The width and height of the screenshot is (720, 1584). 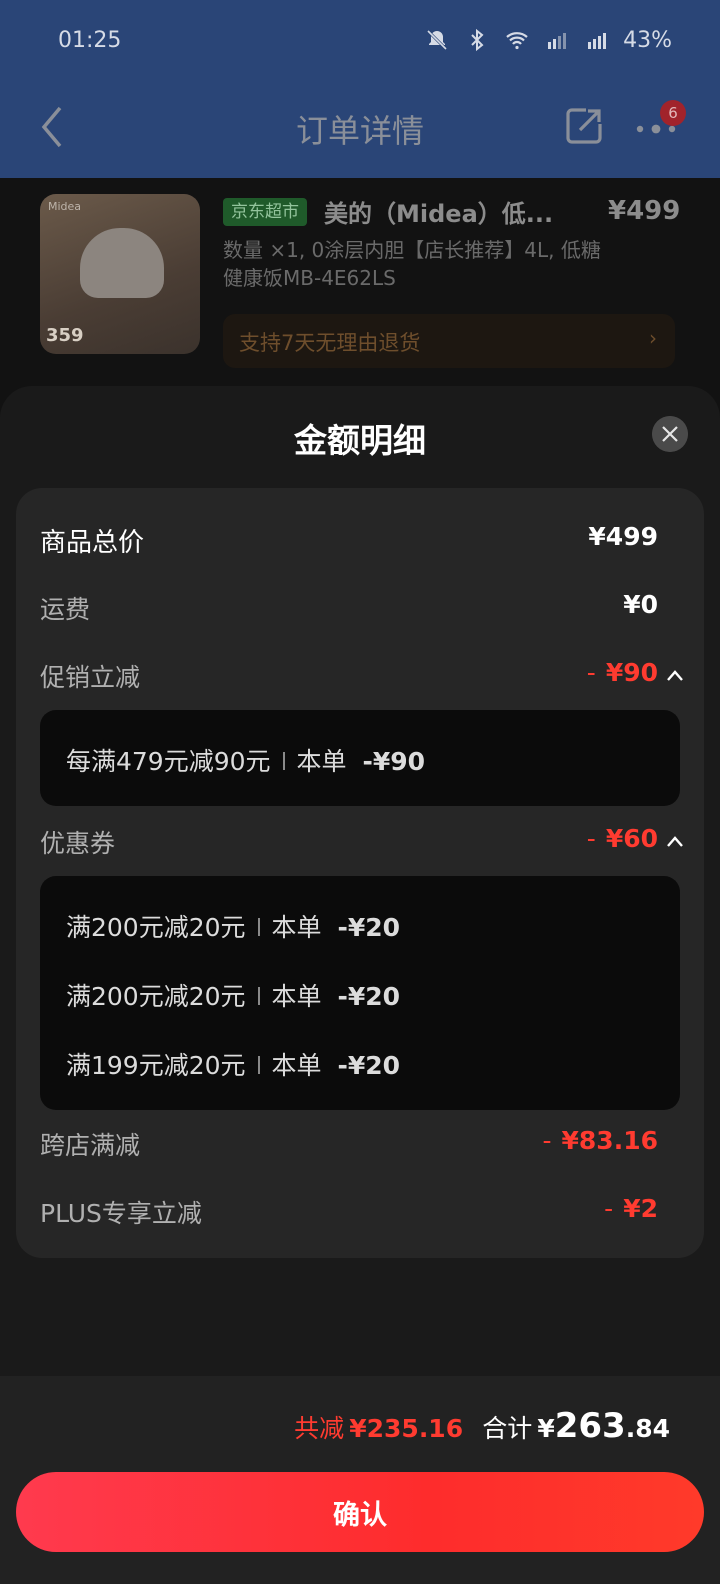 I want to click on share-icon, so click(x=584, y=126).